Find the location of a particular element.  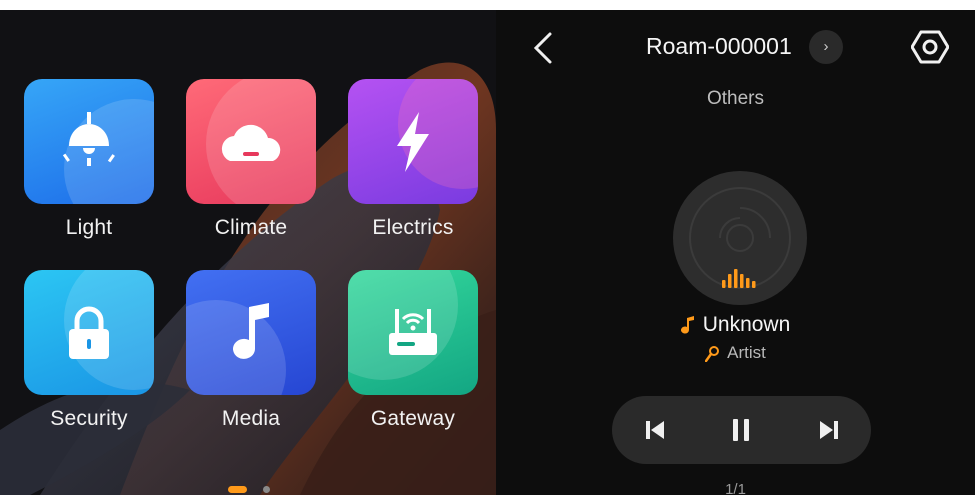

cloud-icon is located at coordinates (251, 142).